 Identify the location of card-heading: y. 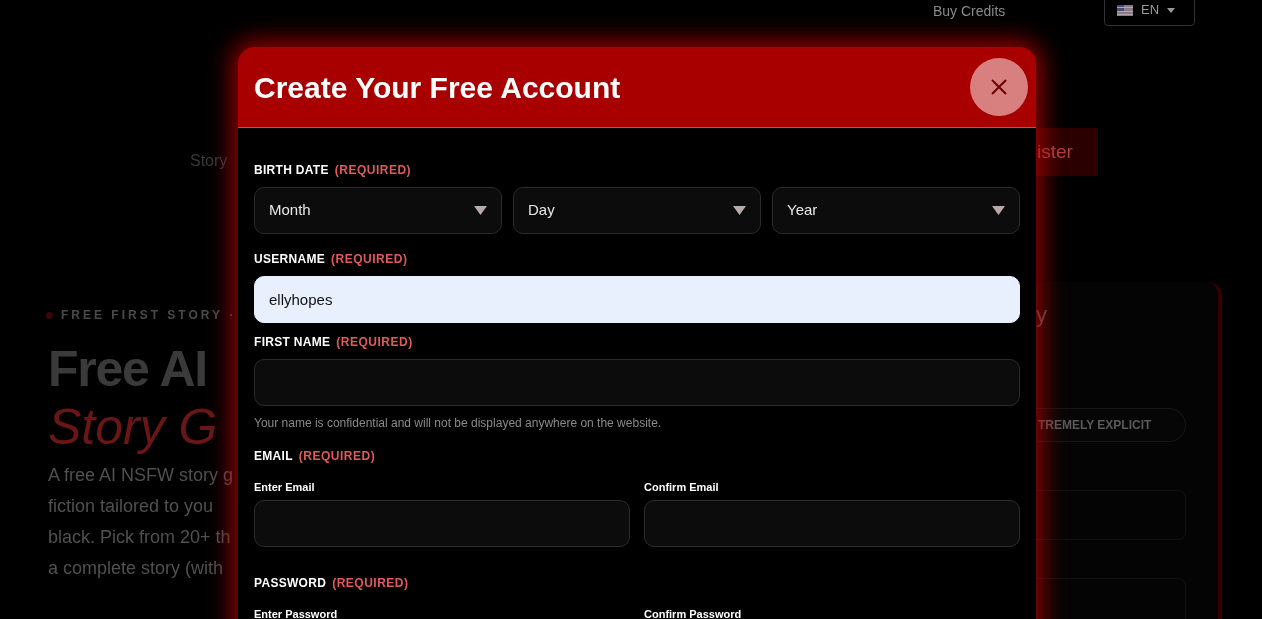
(1041, 315).